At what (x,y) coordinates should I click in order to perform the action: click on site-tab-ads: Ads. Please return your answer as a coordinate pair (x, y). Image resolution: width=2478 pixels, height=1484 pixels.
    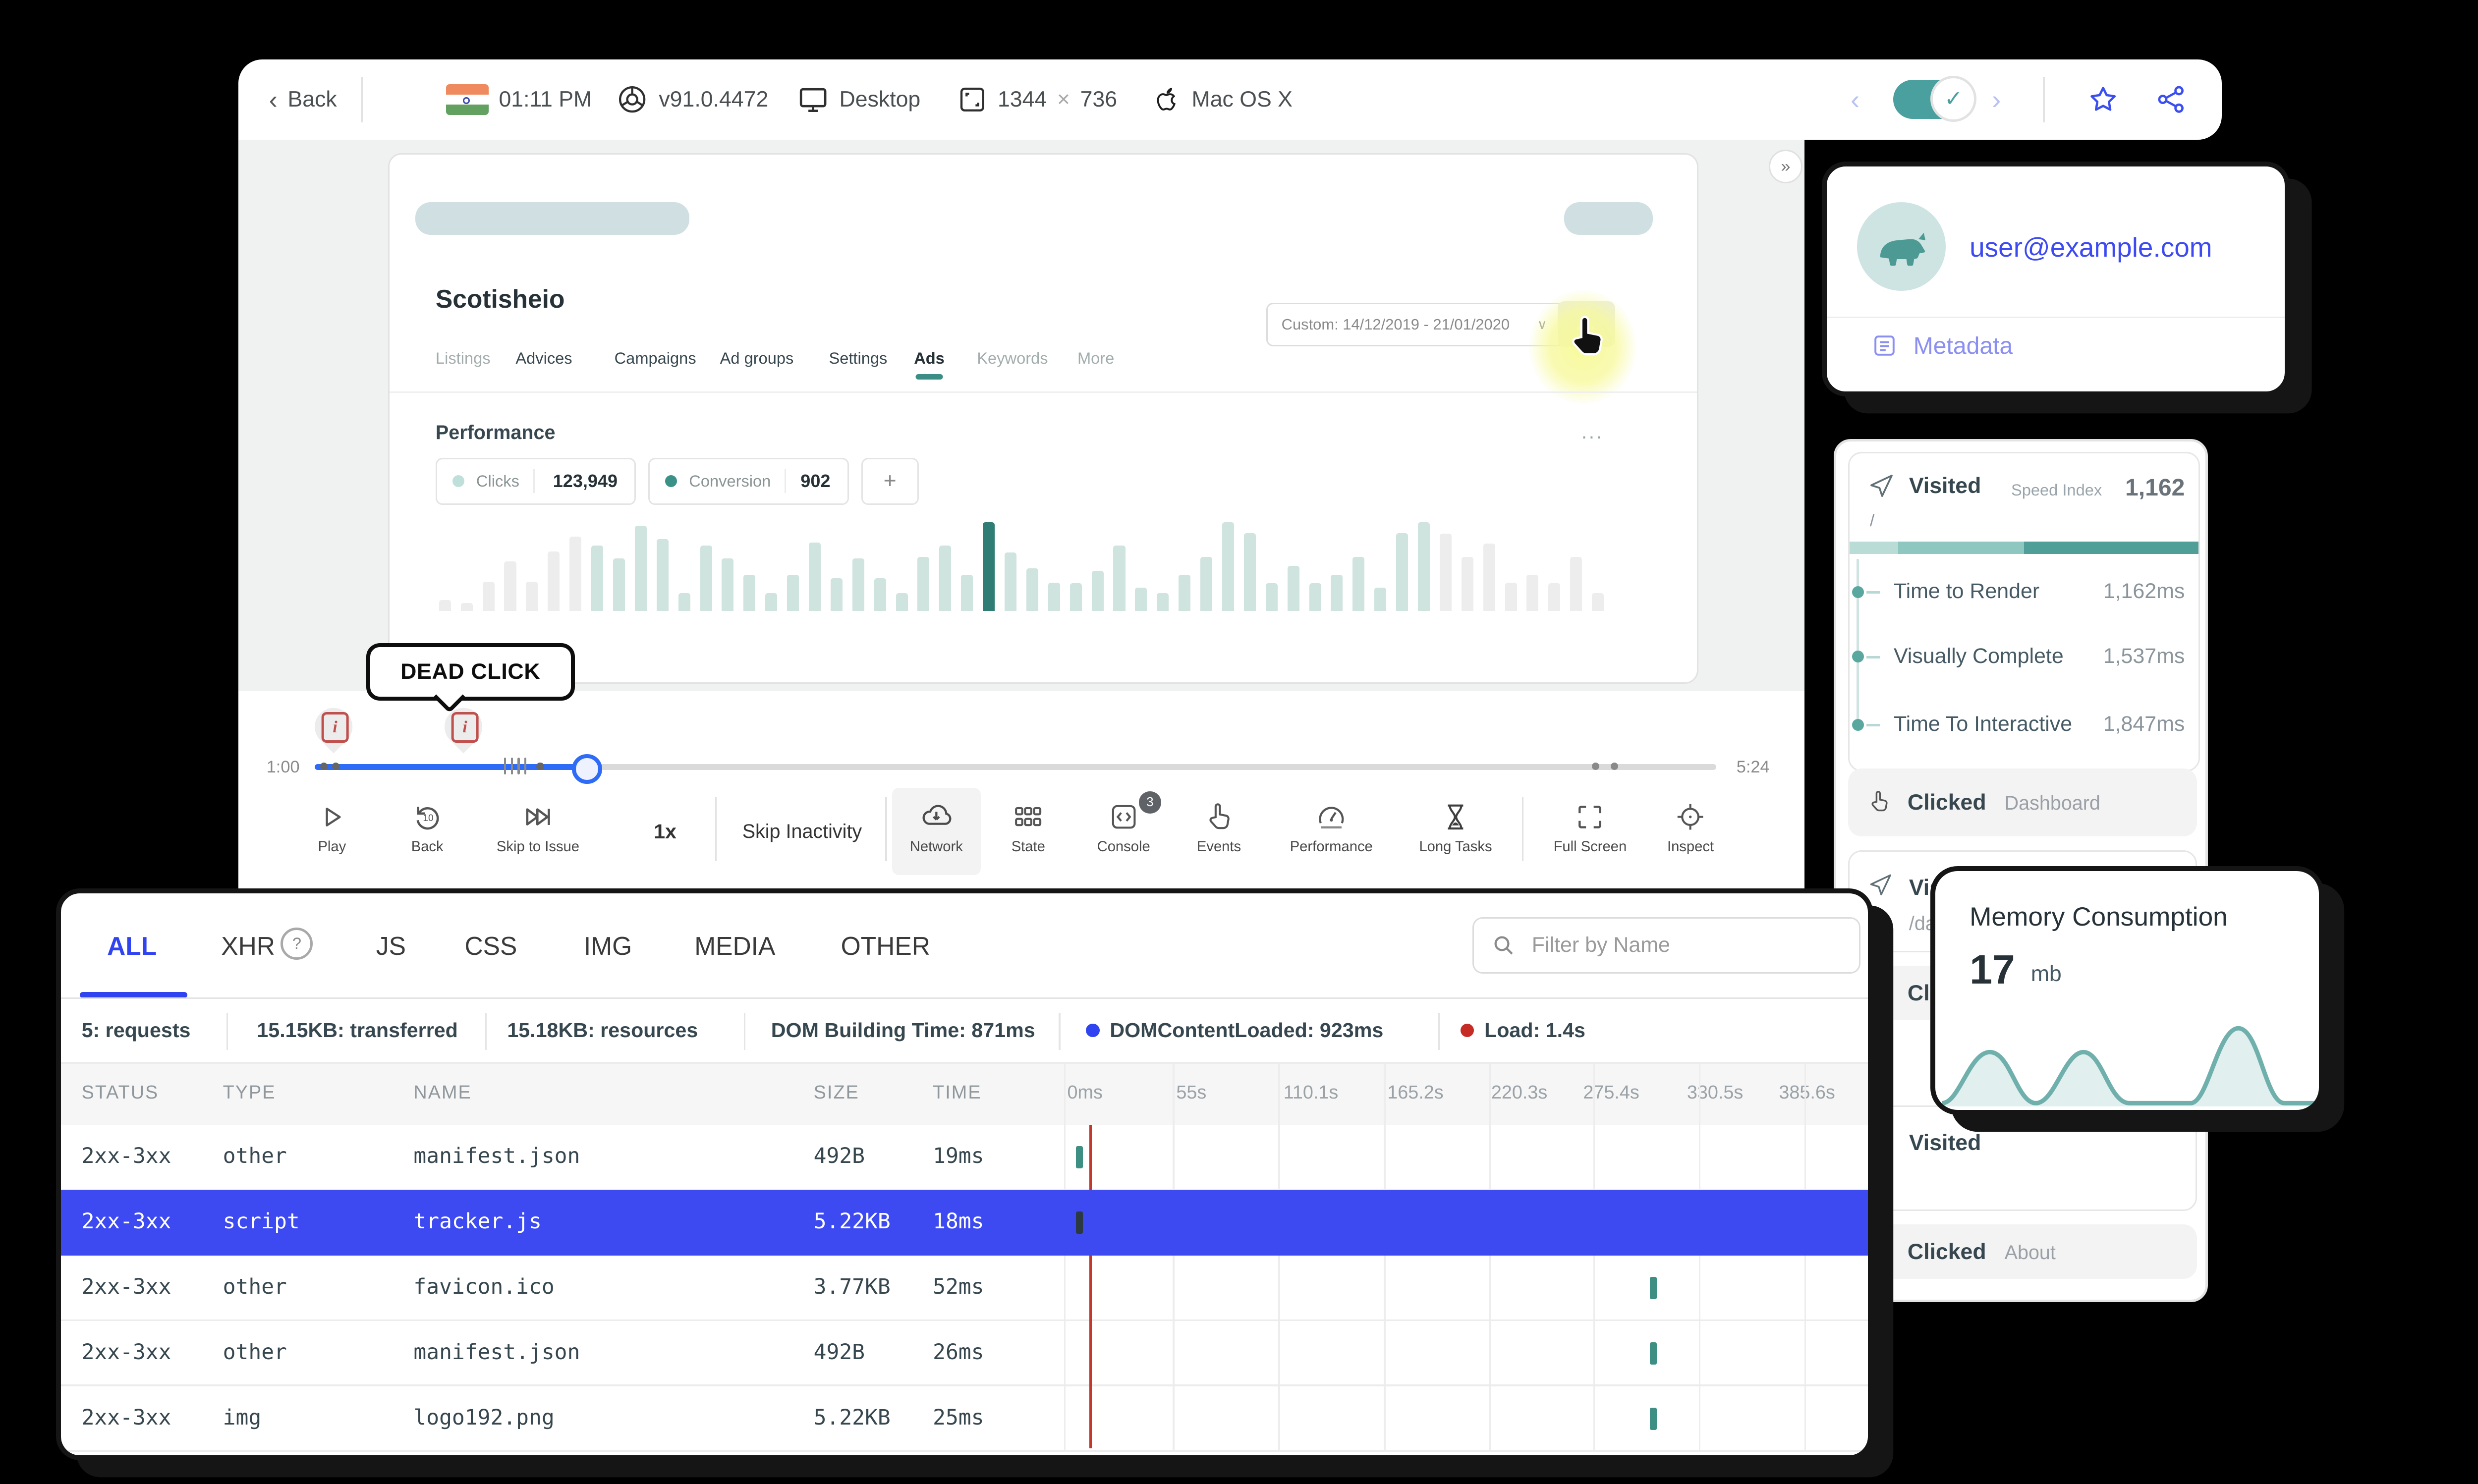
    Looking at the image, I should click on (930, 365).